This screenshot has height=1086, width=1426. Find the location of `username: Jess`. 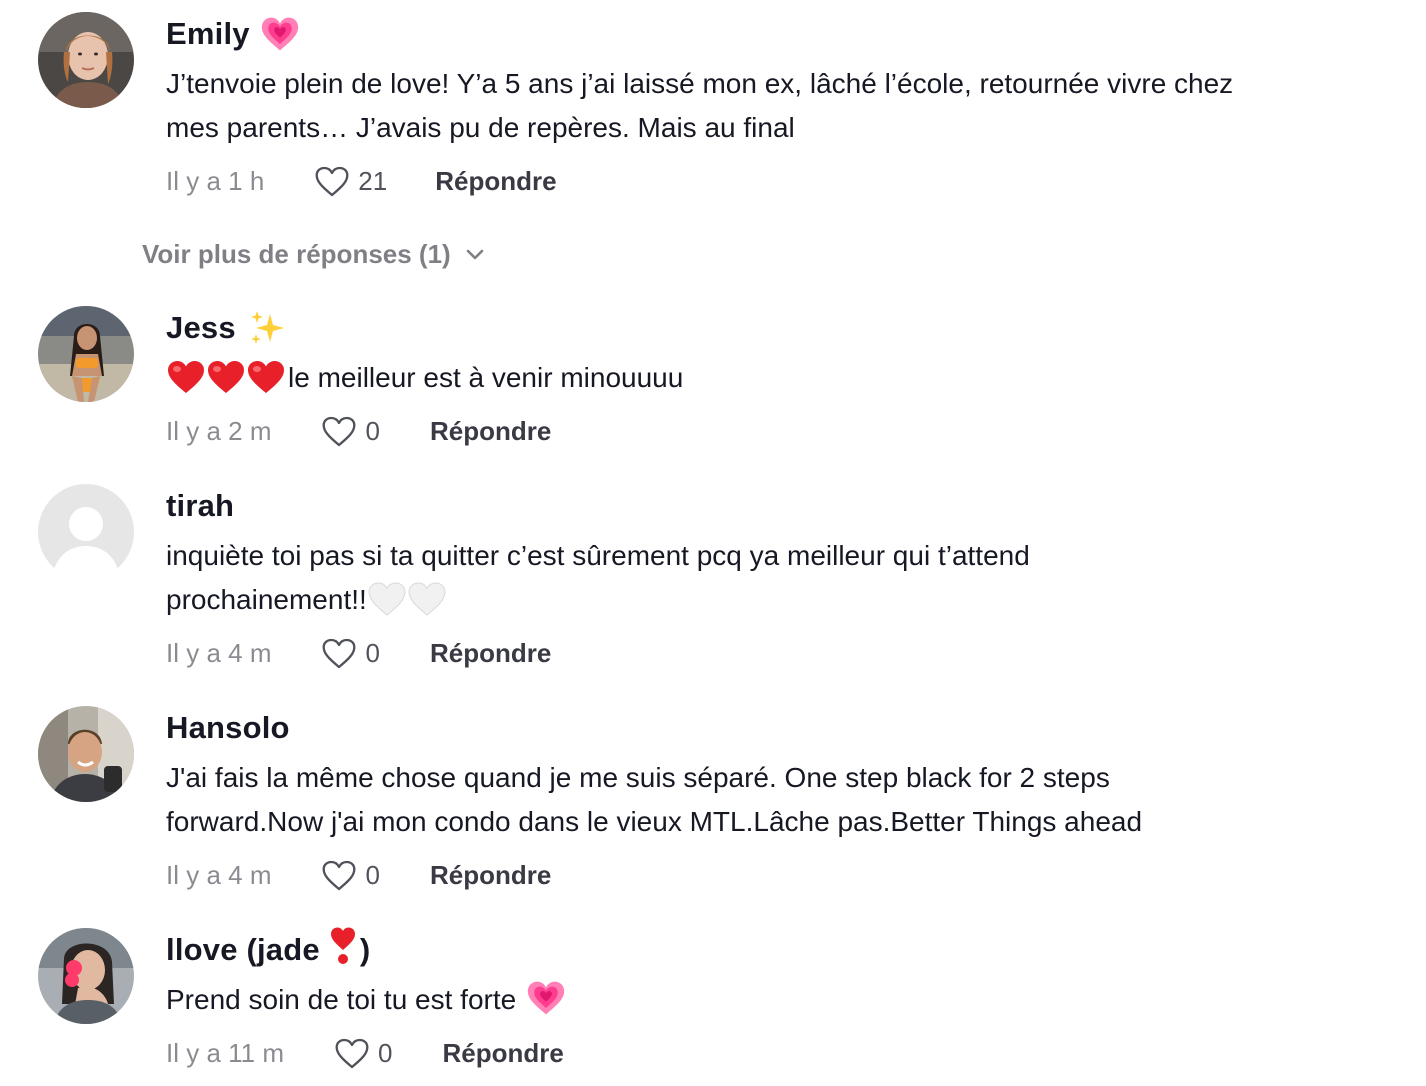

username: Jess is located at coordinates (201, 328).